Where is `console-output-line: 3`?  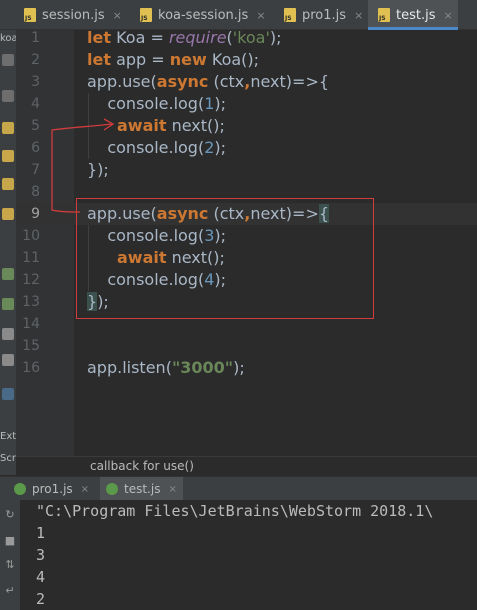 console-output-line: 3 is located at coordinates (41, 555).